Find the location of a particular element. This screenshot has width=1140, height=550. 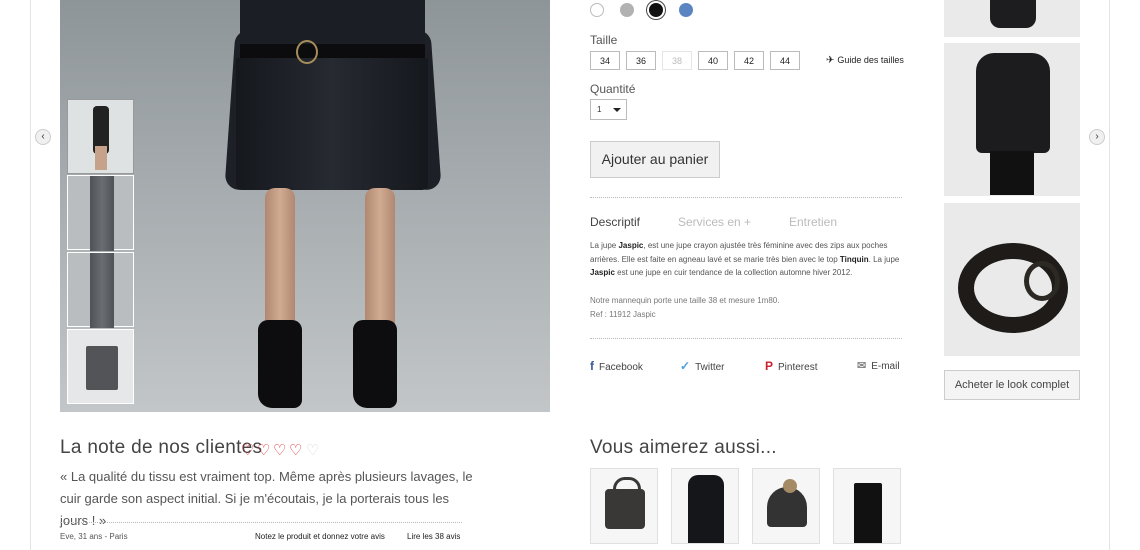

share-twitter: ✓ Twitter is located at coordinates (702, 366).